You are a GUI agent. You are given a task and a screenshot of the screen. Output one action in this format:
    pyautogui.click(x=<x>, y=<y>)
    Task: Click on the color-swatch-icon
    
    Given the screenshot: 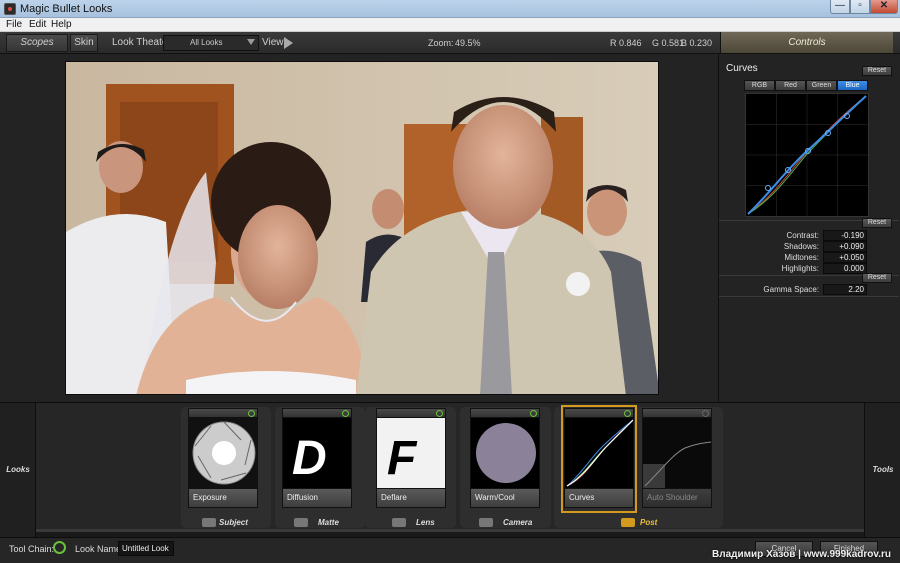 What is the action you would take?
    pyautogui.click(x=506, y=453)
    